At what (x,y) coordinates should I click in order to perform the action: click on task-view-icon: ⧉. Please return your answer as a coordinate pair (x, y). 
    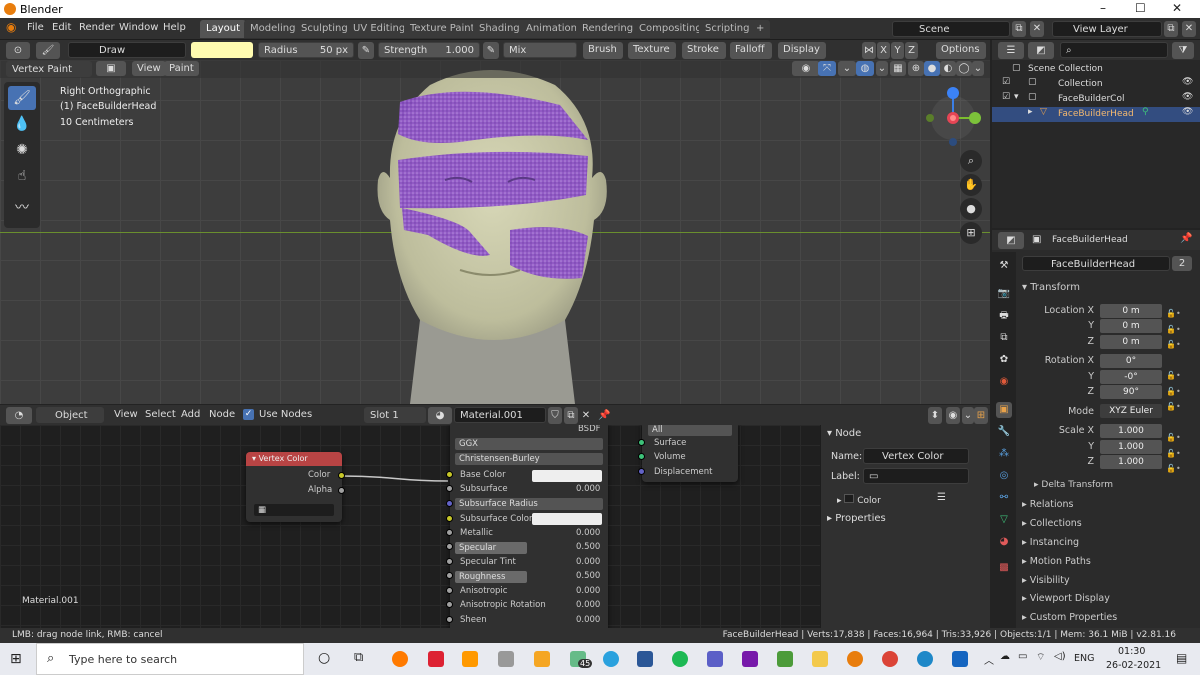
    Looking at the image, I should click on (358, 657).